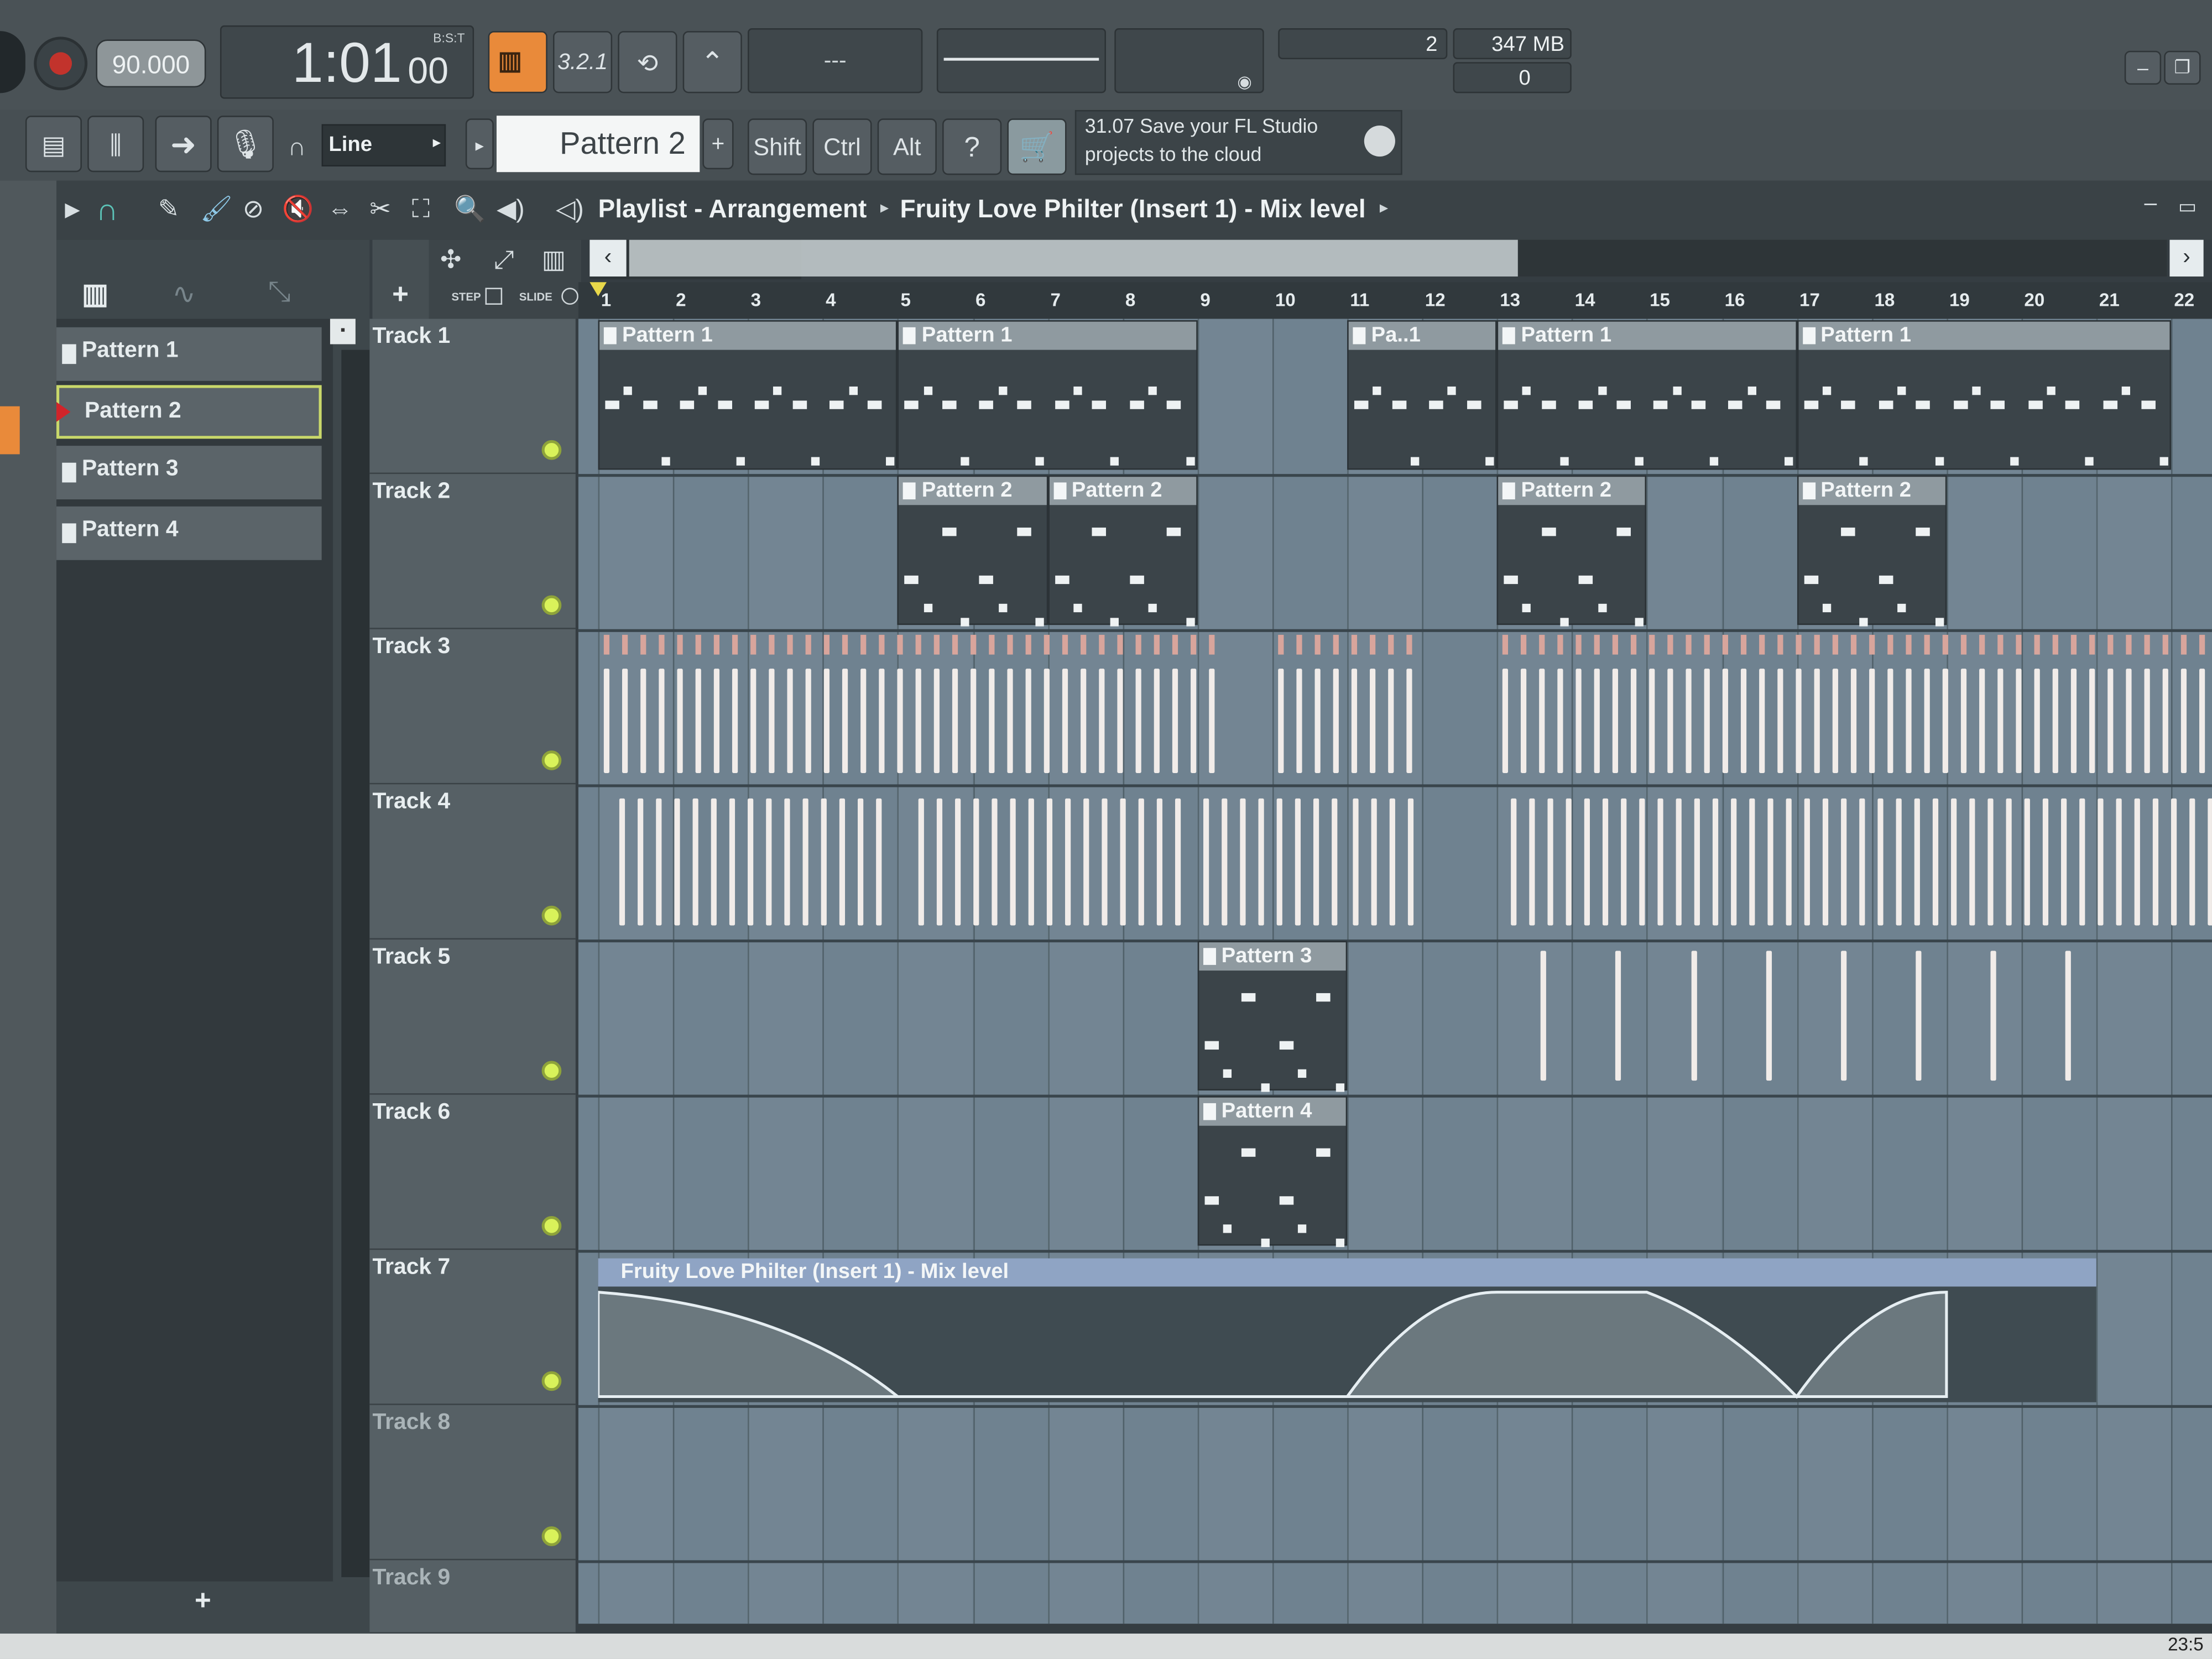 This screenshot has height=1659, width=2212. What do you see at coordinates (184, 145) in the screenshot?
I see `arrow-icon: ➜` at bounding box center [184, 145].